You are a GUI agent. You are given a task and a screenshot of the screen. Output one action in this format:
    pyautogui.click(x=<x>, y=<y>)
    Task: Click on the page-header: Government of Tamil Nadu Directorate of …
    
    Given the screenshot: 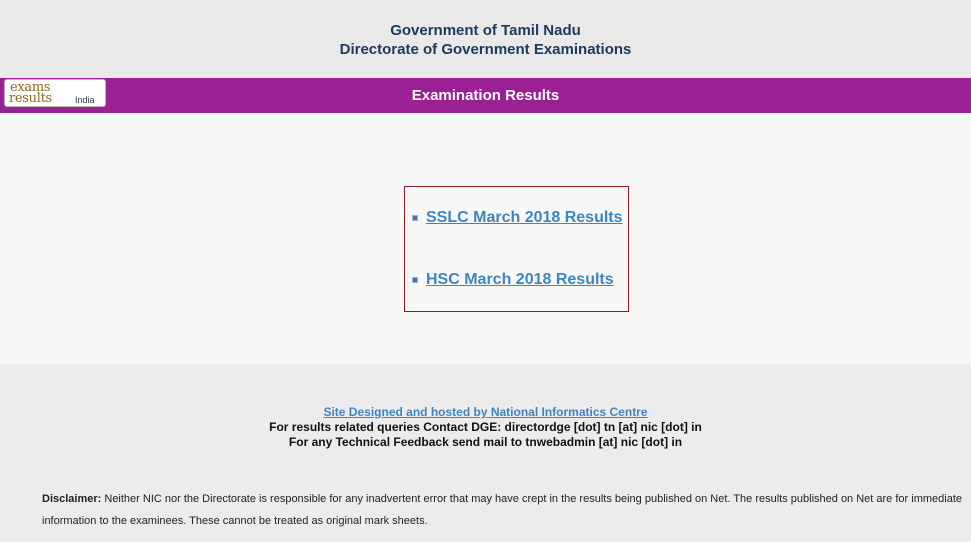 What is the action you would take?
    pyautogui.click(x=485, y=39)
    